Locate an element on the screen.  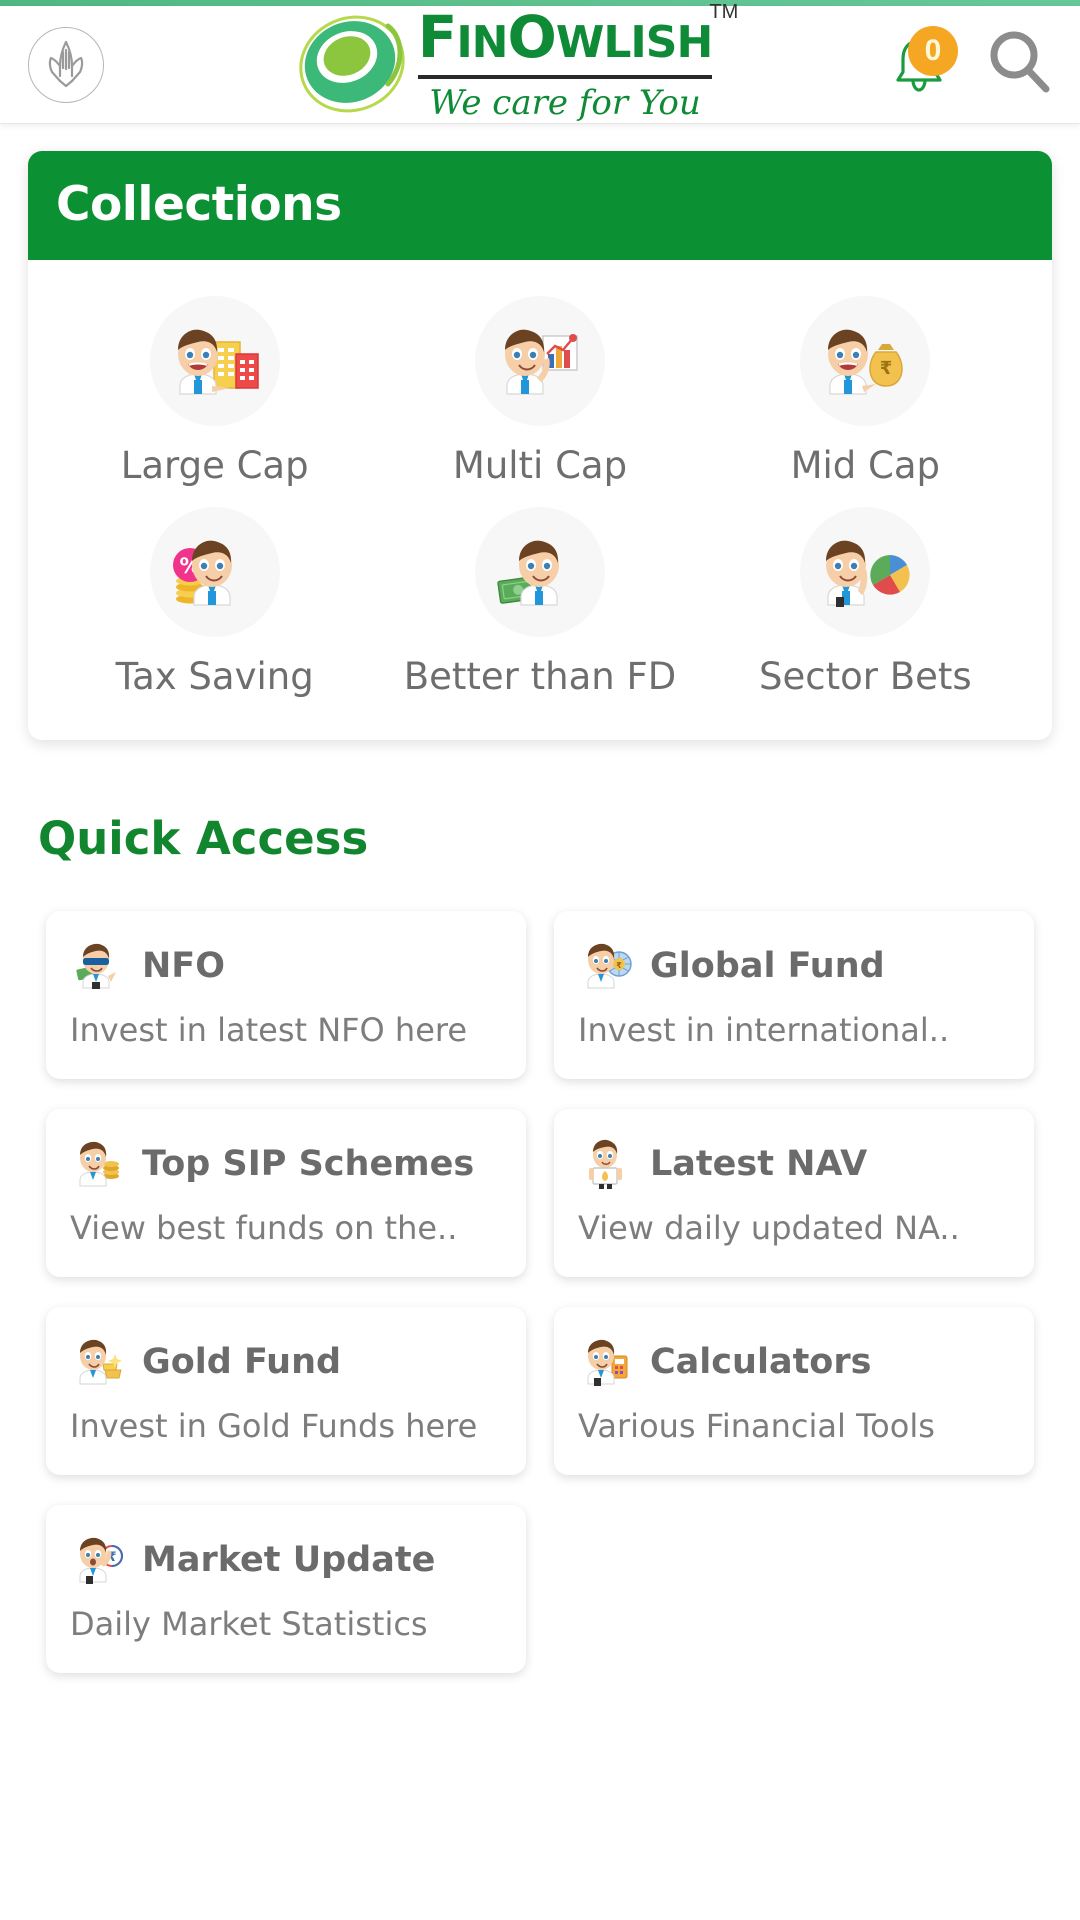
card-header: Calculators is located at coordinates (794, 1362).